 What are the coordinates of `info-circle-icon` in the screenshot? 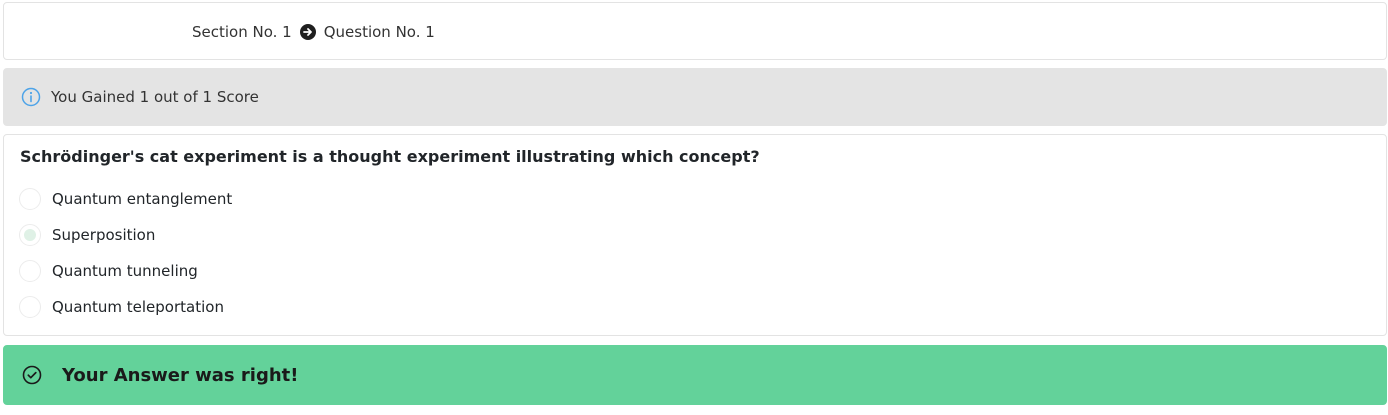 It's located at (31, 97).